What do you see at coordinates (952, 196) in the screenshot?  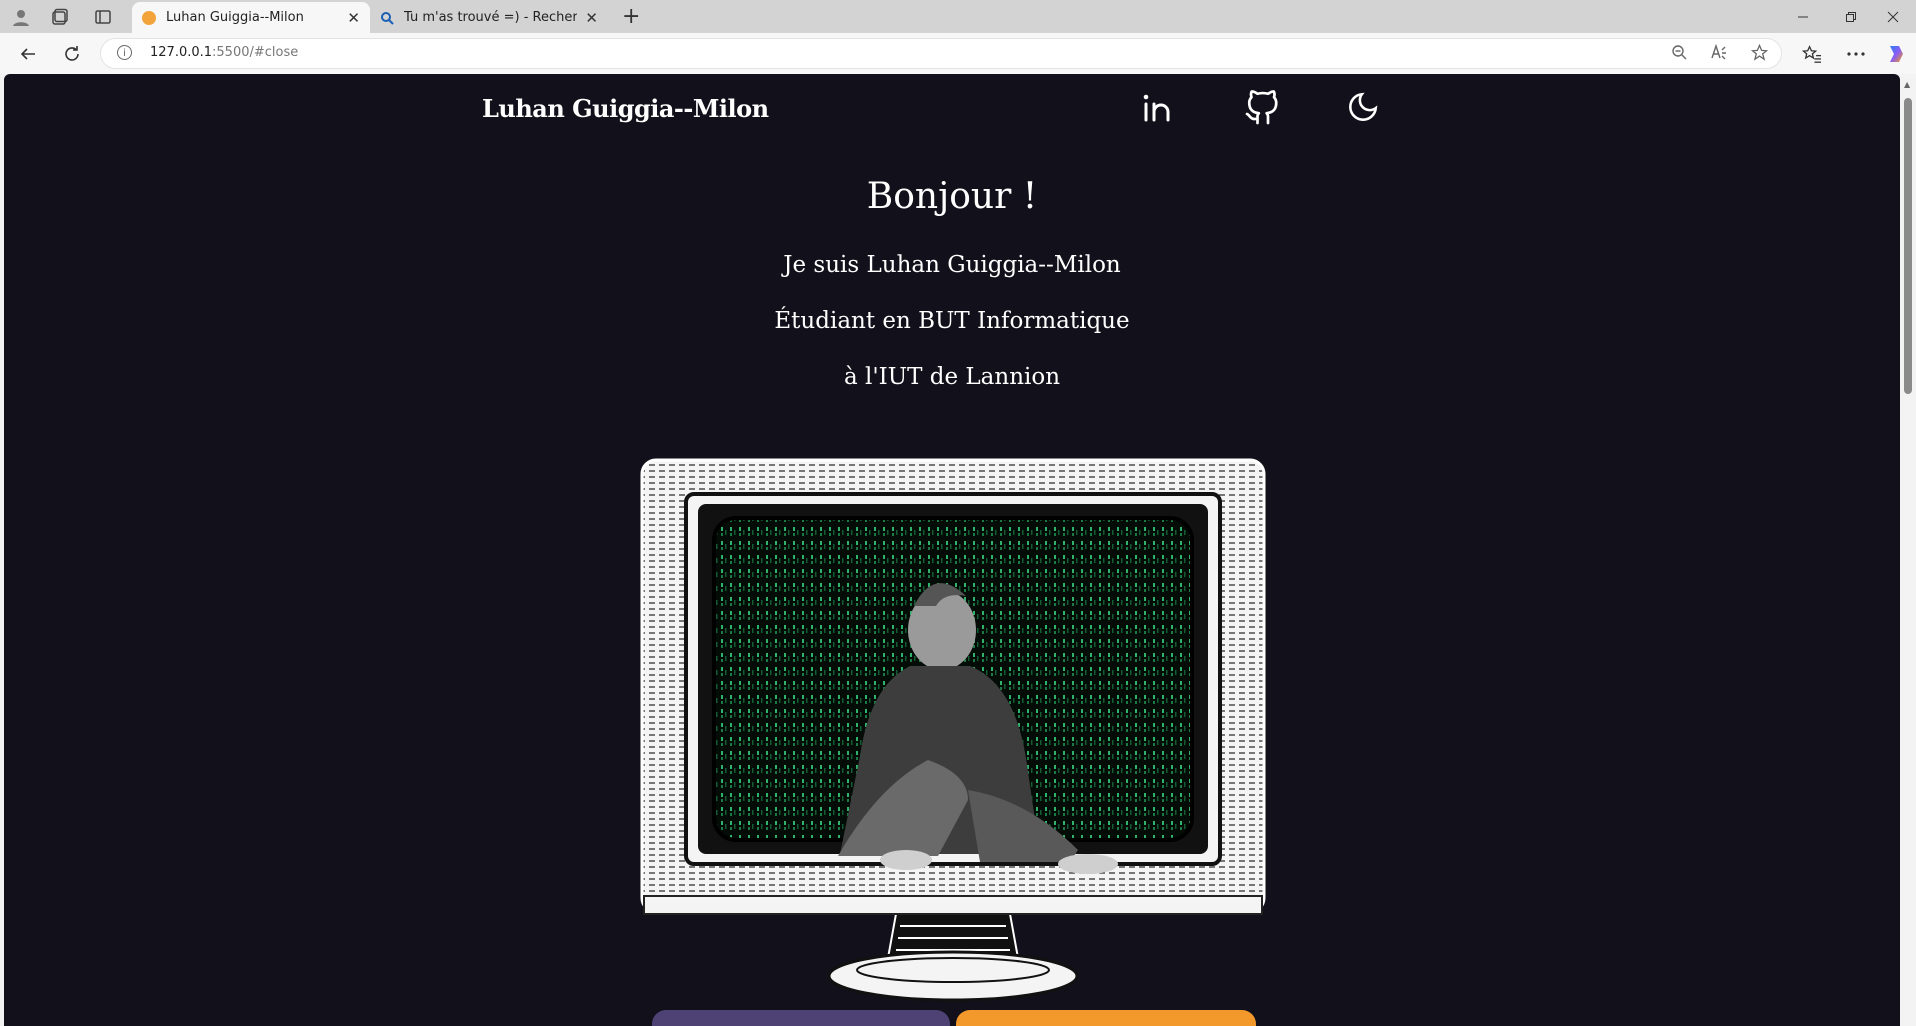 I see `hero-title: Bonjour !` at bounding box center [952, 196].